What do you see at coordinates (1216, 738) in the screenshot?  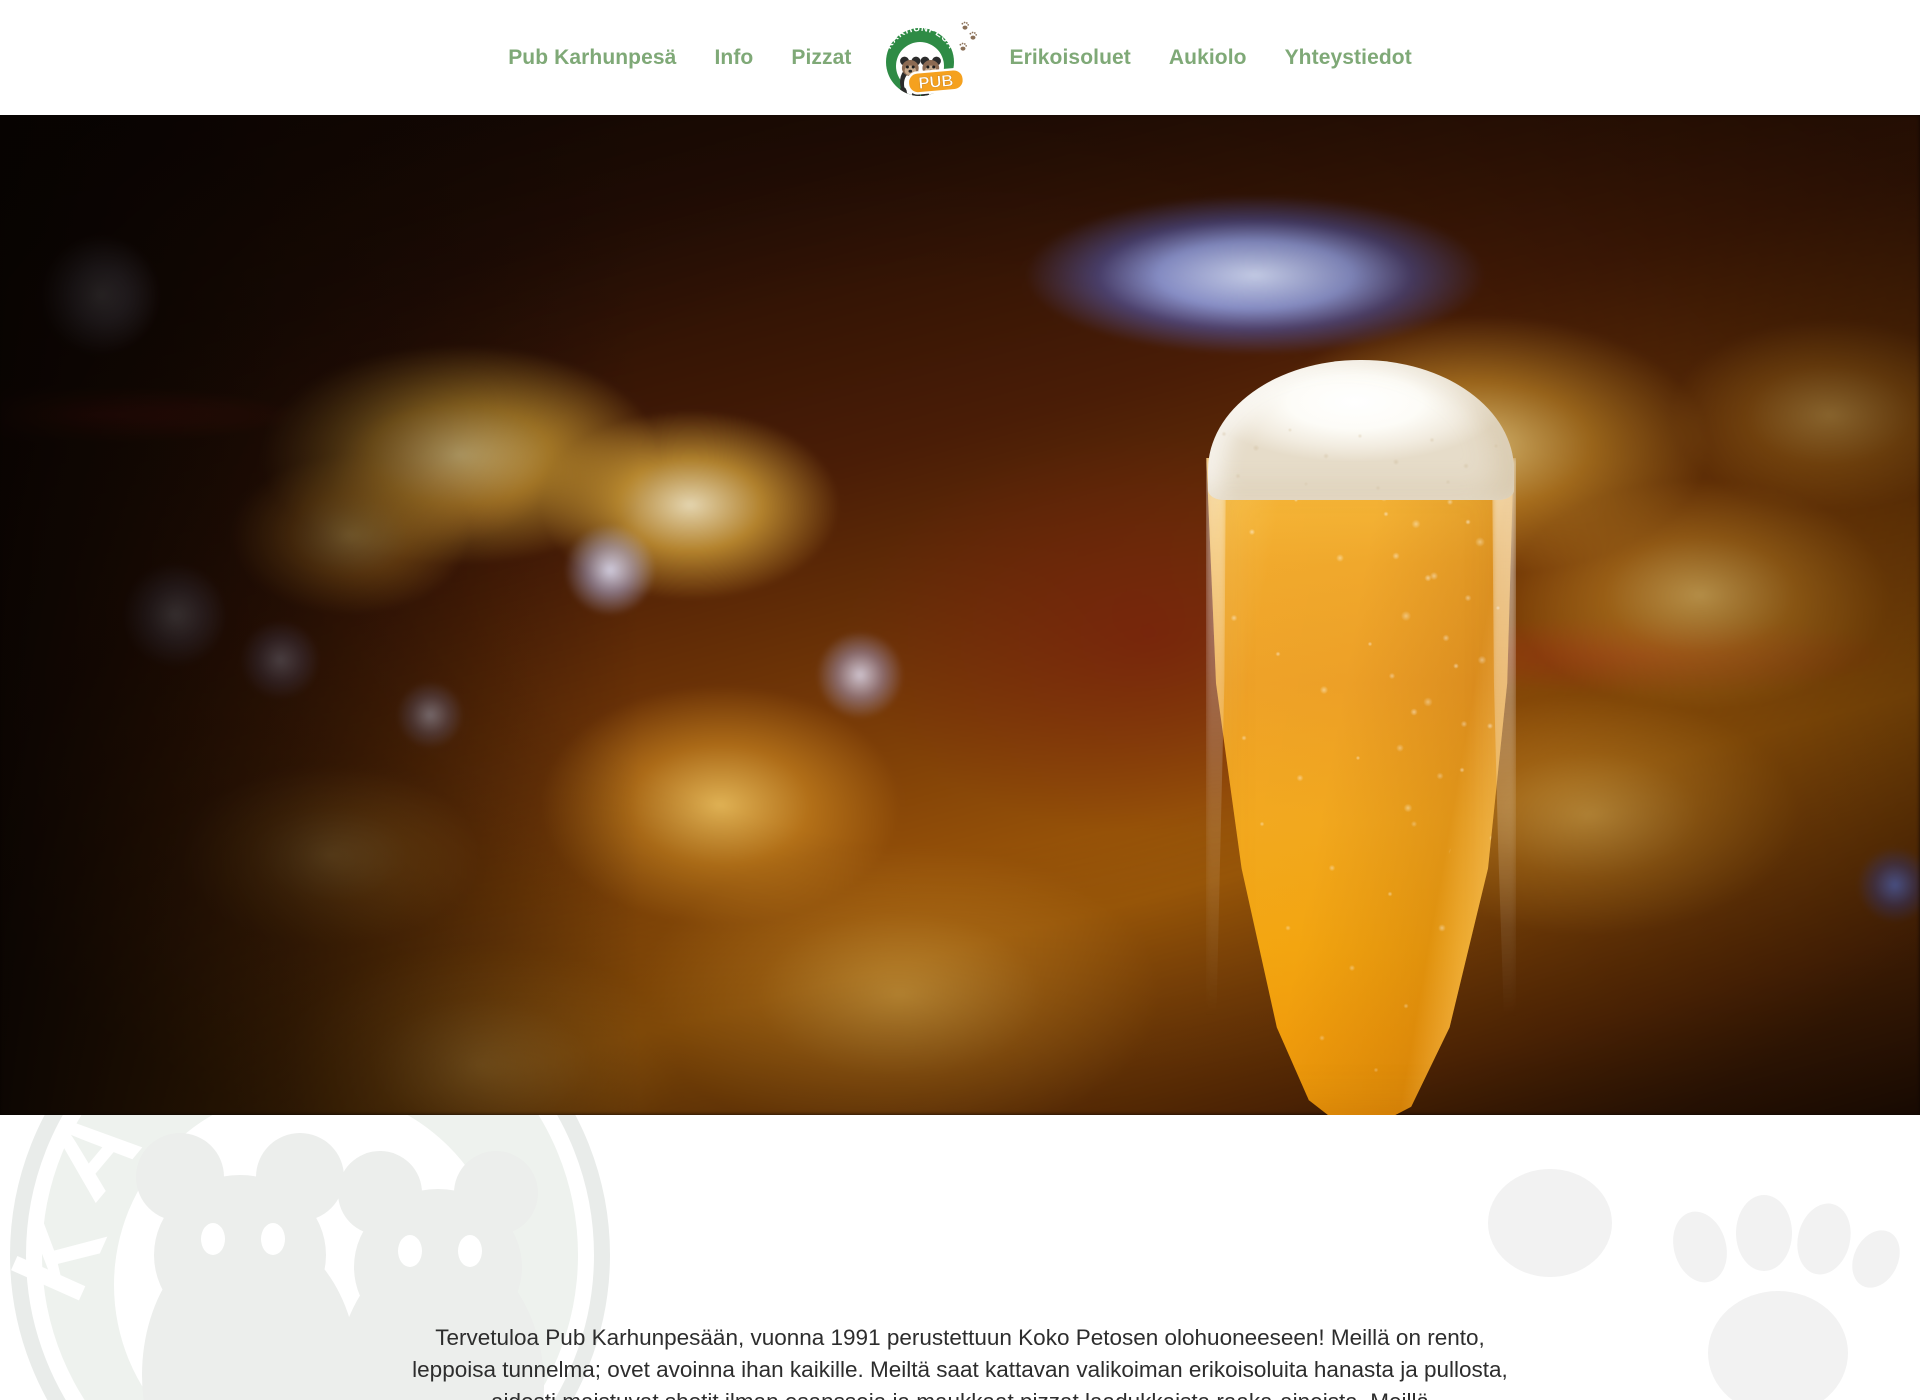 I see `glass-left-highlight` at bounding box center [1216, 738].